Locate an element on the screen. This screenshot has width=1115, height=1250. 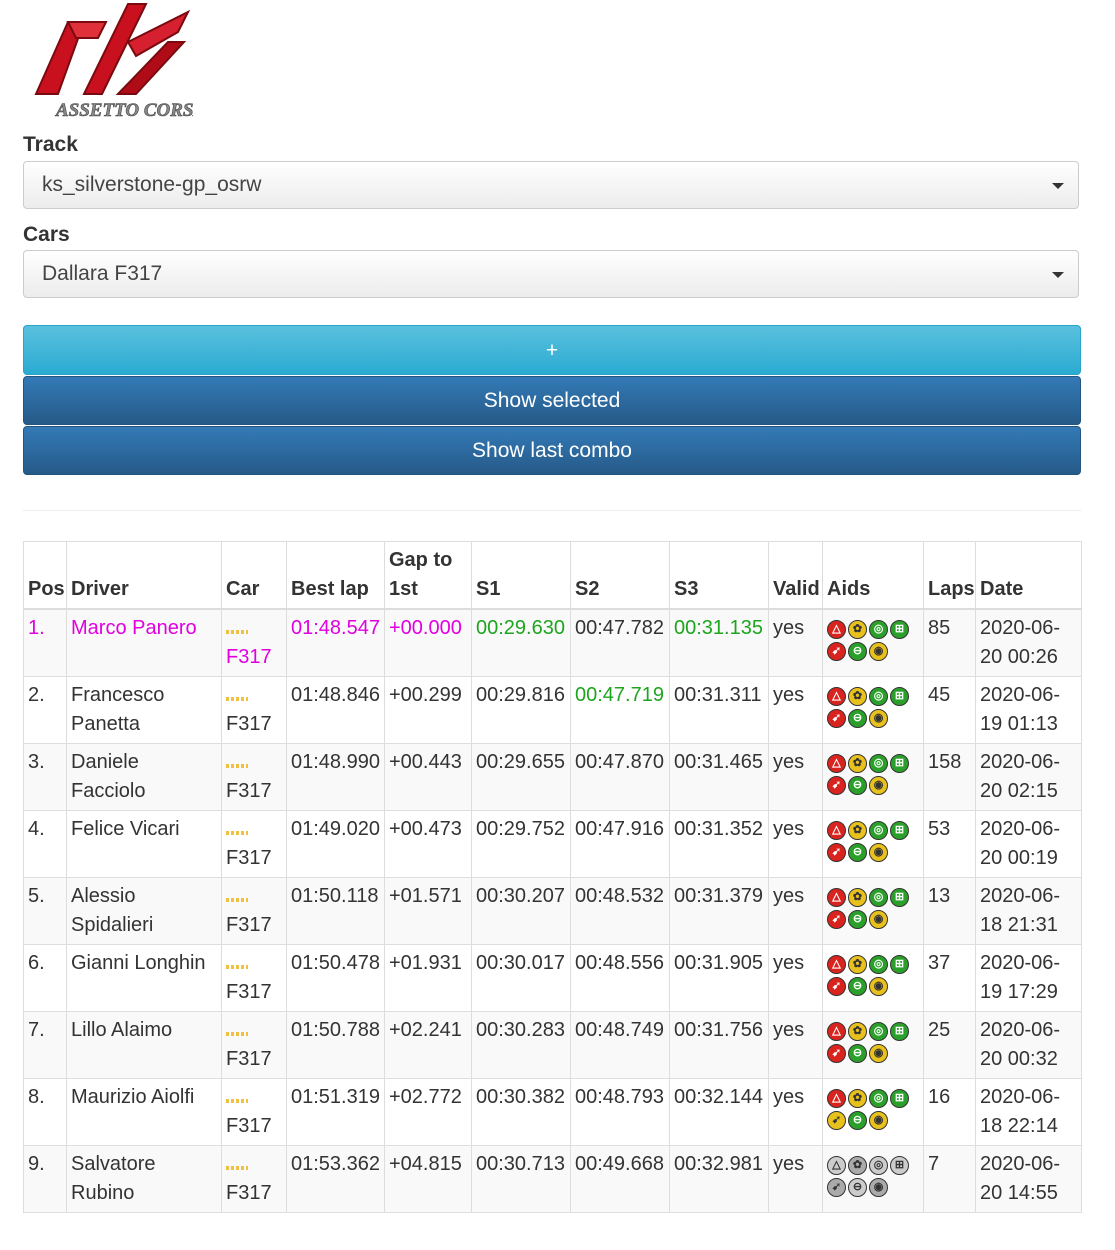
gap-cell: +00.443 is located at coordinates (428, 777).